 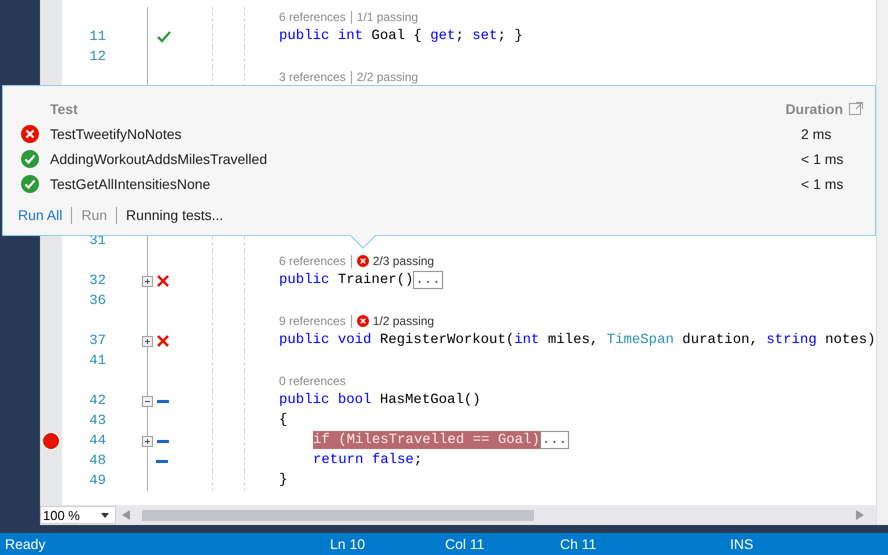 I want to click on line-number: 37, so click(x=97, y=341).